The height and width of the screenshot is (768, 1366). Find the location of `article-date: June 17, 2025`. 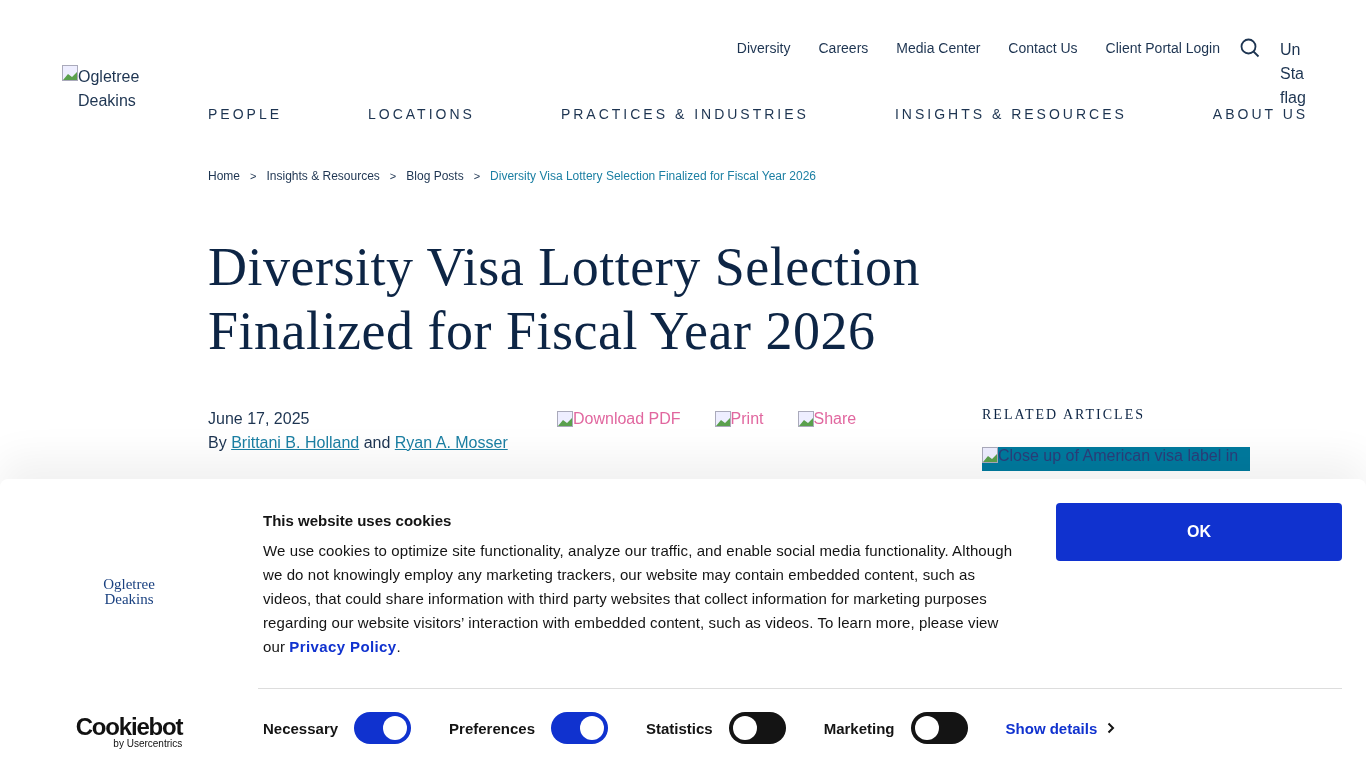

article-date: June 17, 2025 is located at coordinates (259, 419).